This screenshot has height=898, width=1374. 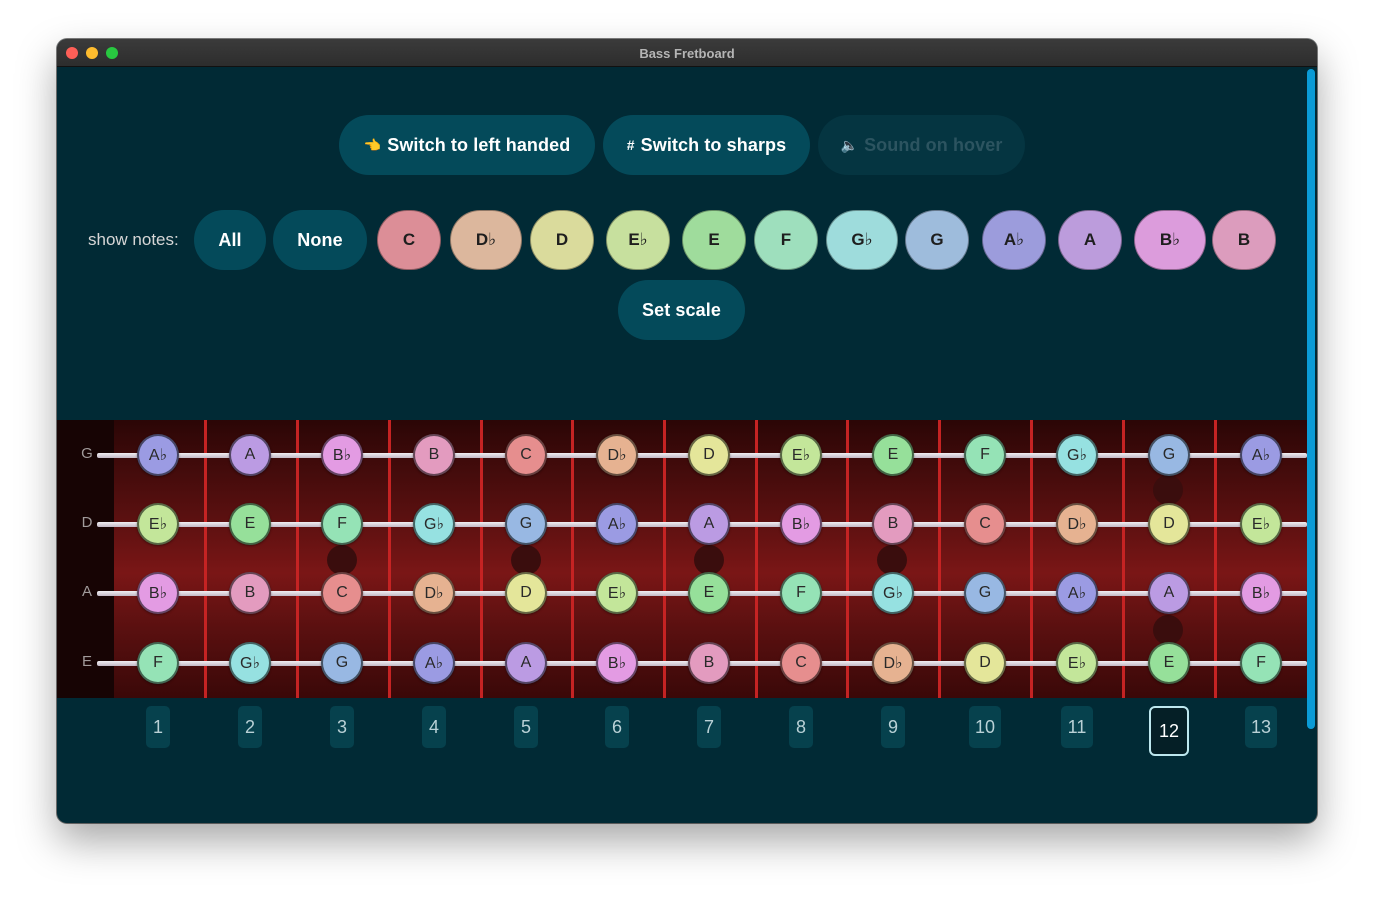 I want to click on window-title: Bass Fretboard, so click(x=687, y=53).